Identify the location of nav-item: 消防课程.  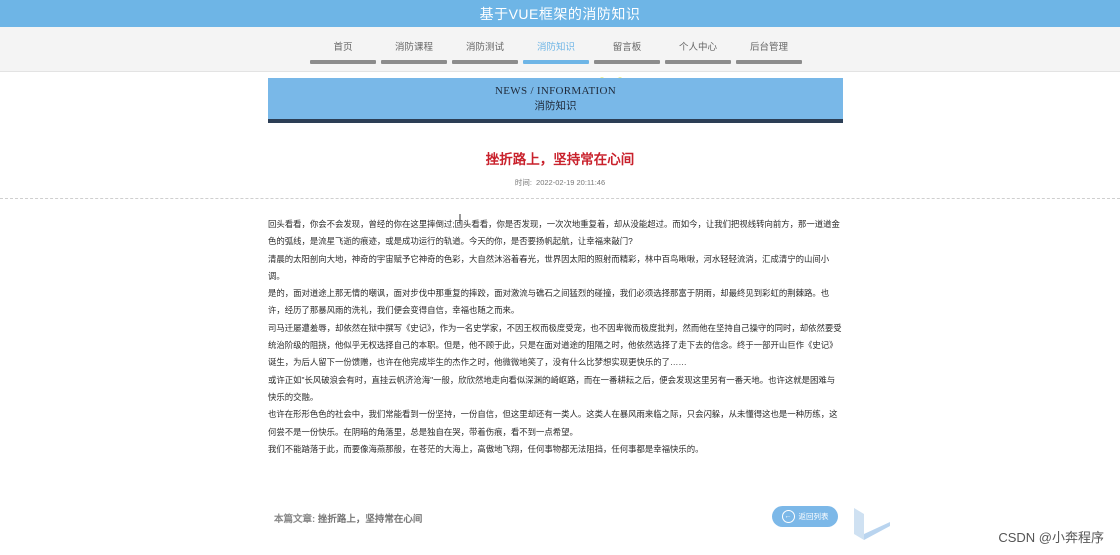
(414, 51).